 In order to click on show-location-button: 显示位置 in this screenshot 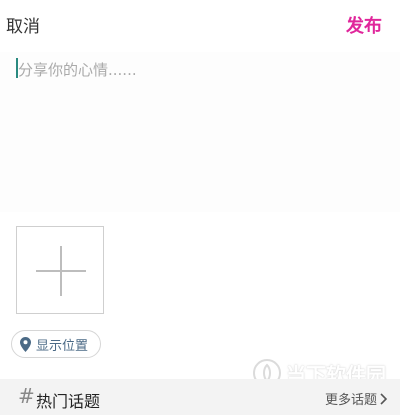, I will do `click(56, 344)`.